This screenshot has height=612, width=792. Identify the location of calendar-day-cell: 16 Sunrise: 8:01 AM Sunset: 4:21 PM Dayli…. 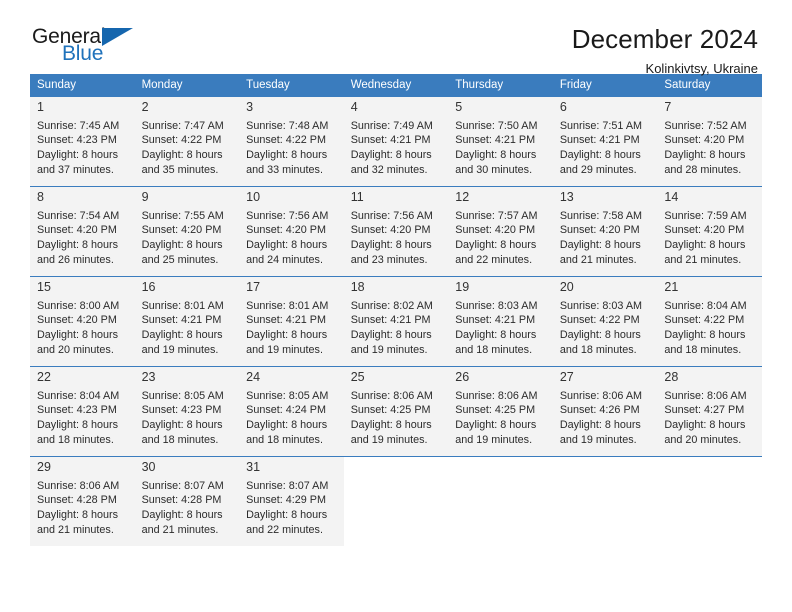
(187, 321).